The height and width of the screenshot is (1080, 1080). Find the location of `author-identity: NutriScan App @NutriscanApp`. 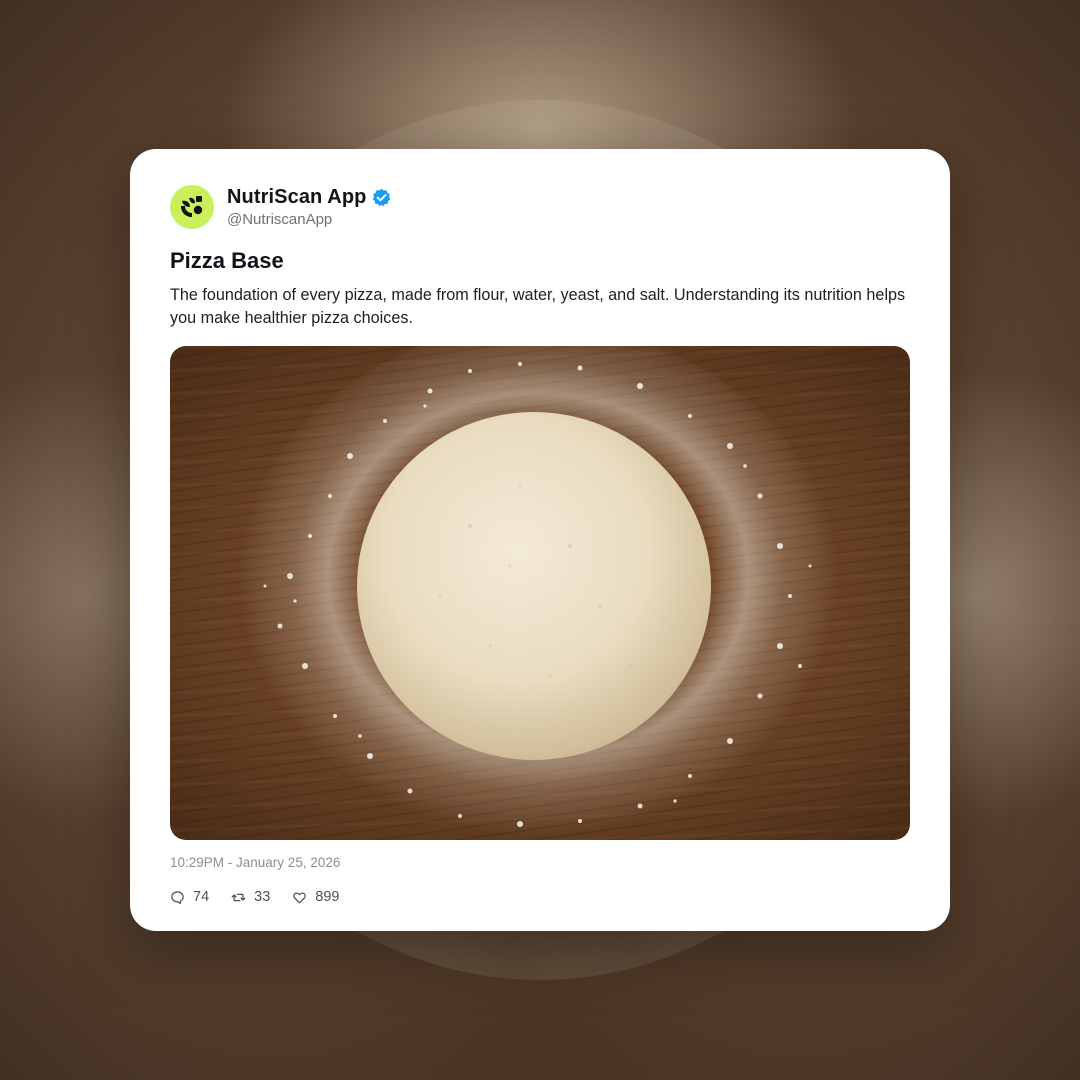

author-identity: NutriScan App @NutriscanApp is located at coordinates (309, 207).